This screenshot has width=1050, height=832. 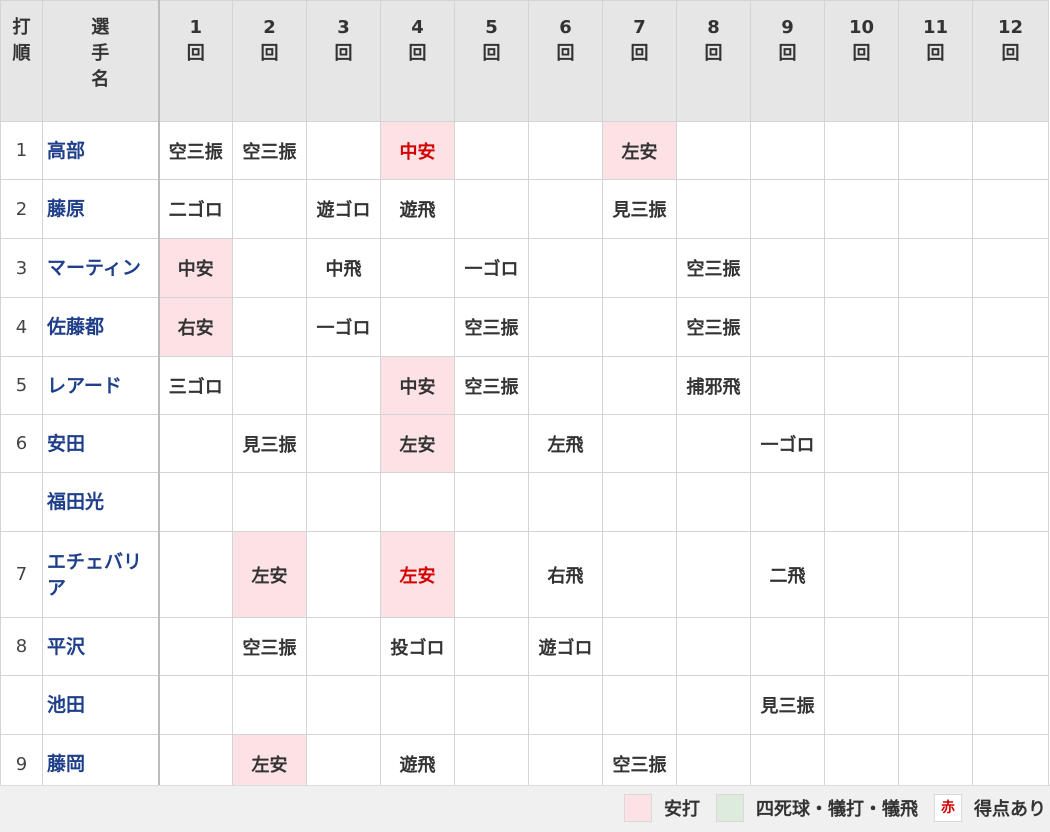 What do you see at coordinates (21, 61) in the screenshot?
I see `order-header: 打 順` at bounding box center [21, 61].